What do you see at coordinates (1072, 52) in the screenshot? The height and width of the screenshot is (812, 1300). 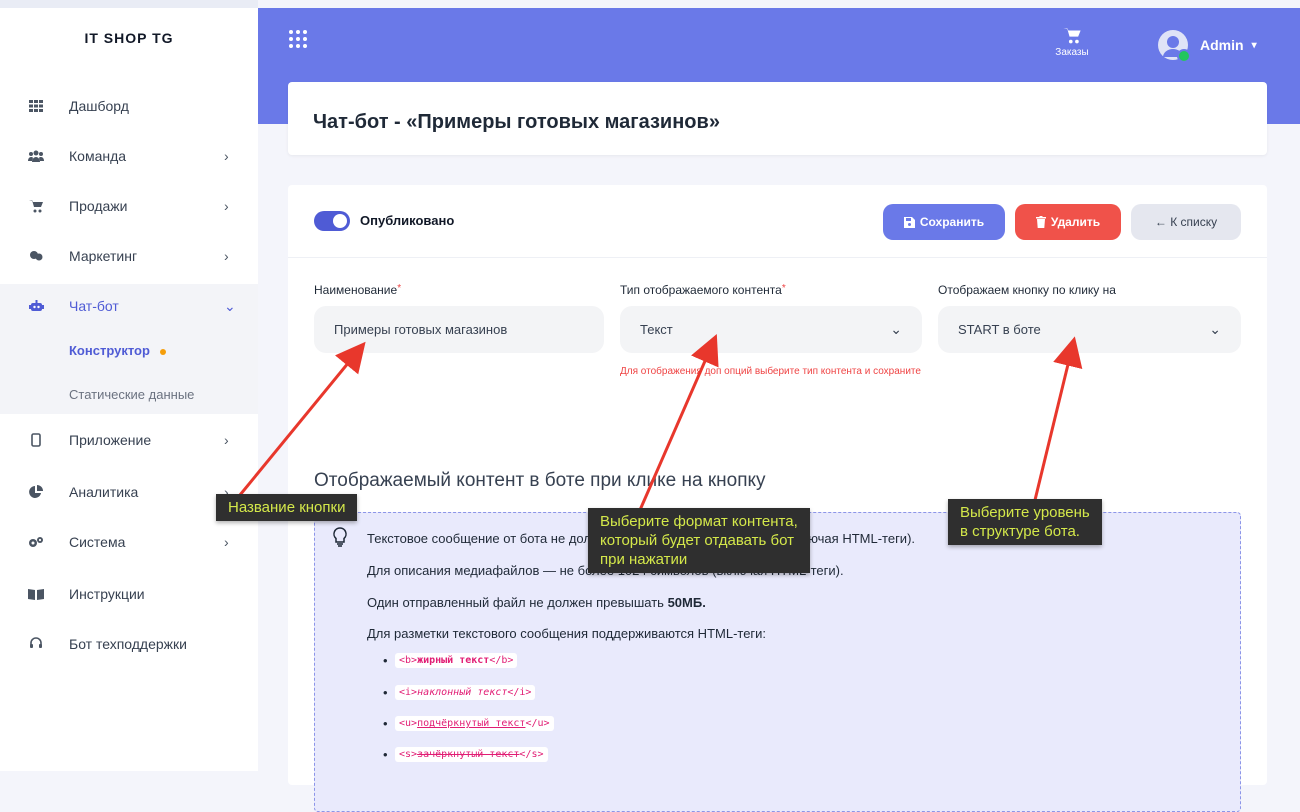 I see `orders-label: Заказы` at bounding box center [1072, 52].